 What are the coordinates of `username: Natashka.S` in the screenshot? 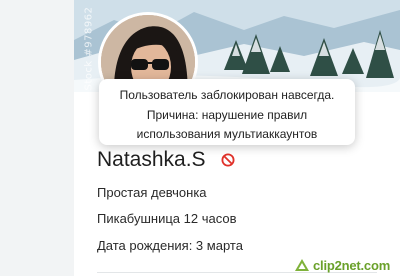 It's located at (151, 160).